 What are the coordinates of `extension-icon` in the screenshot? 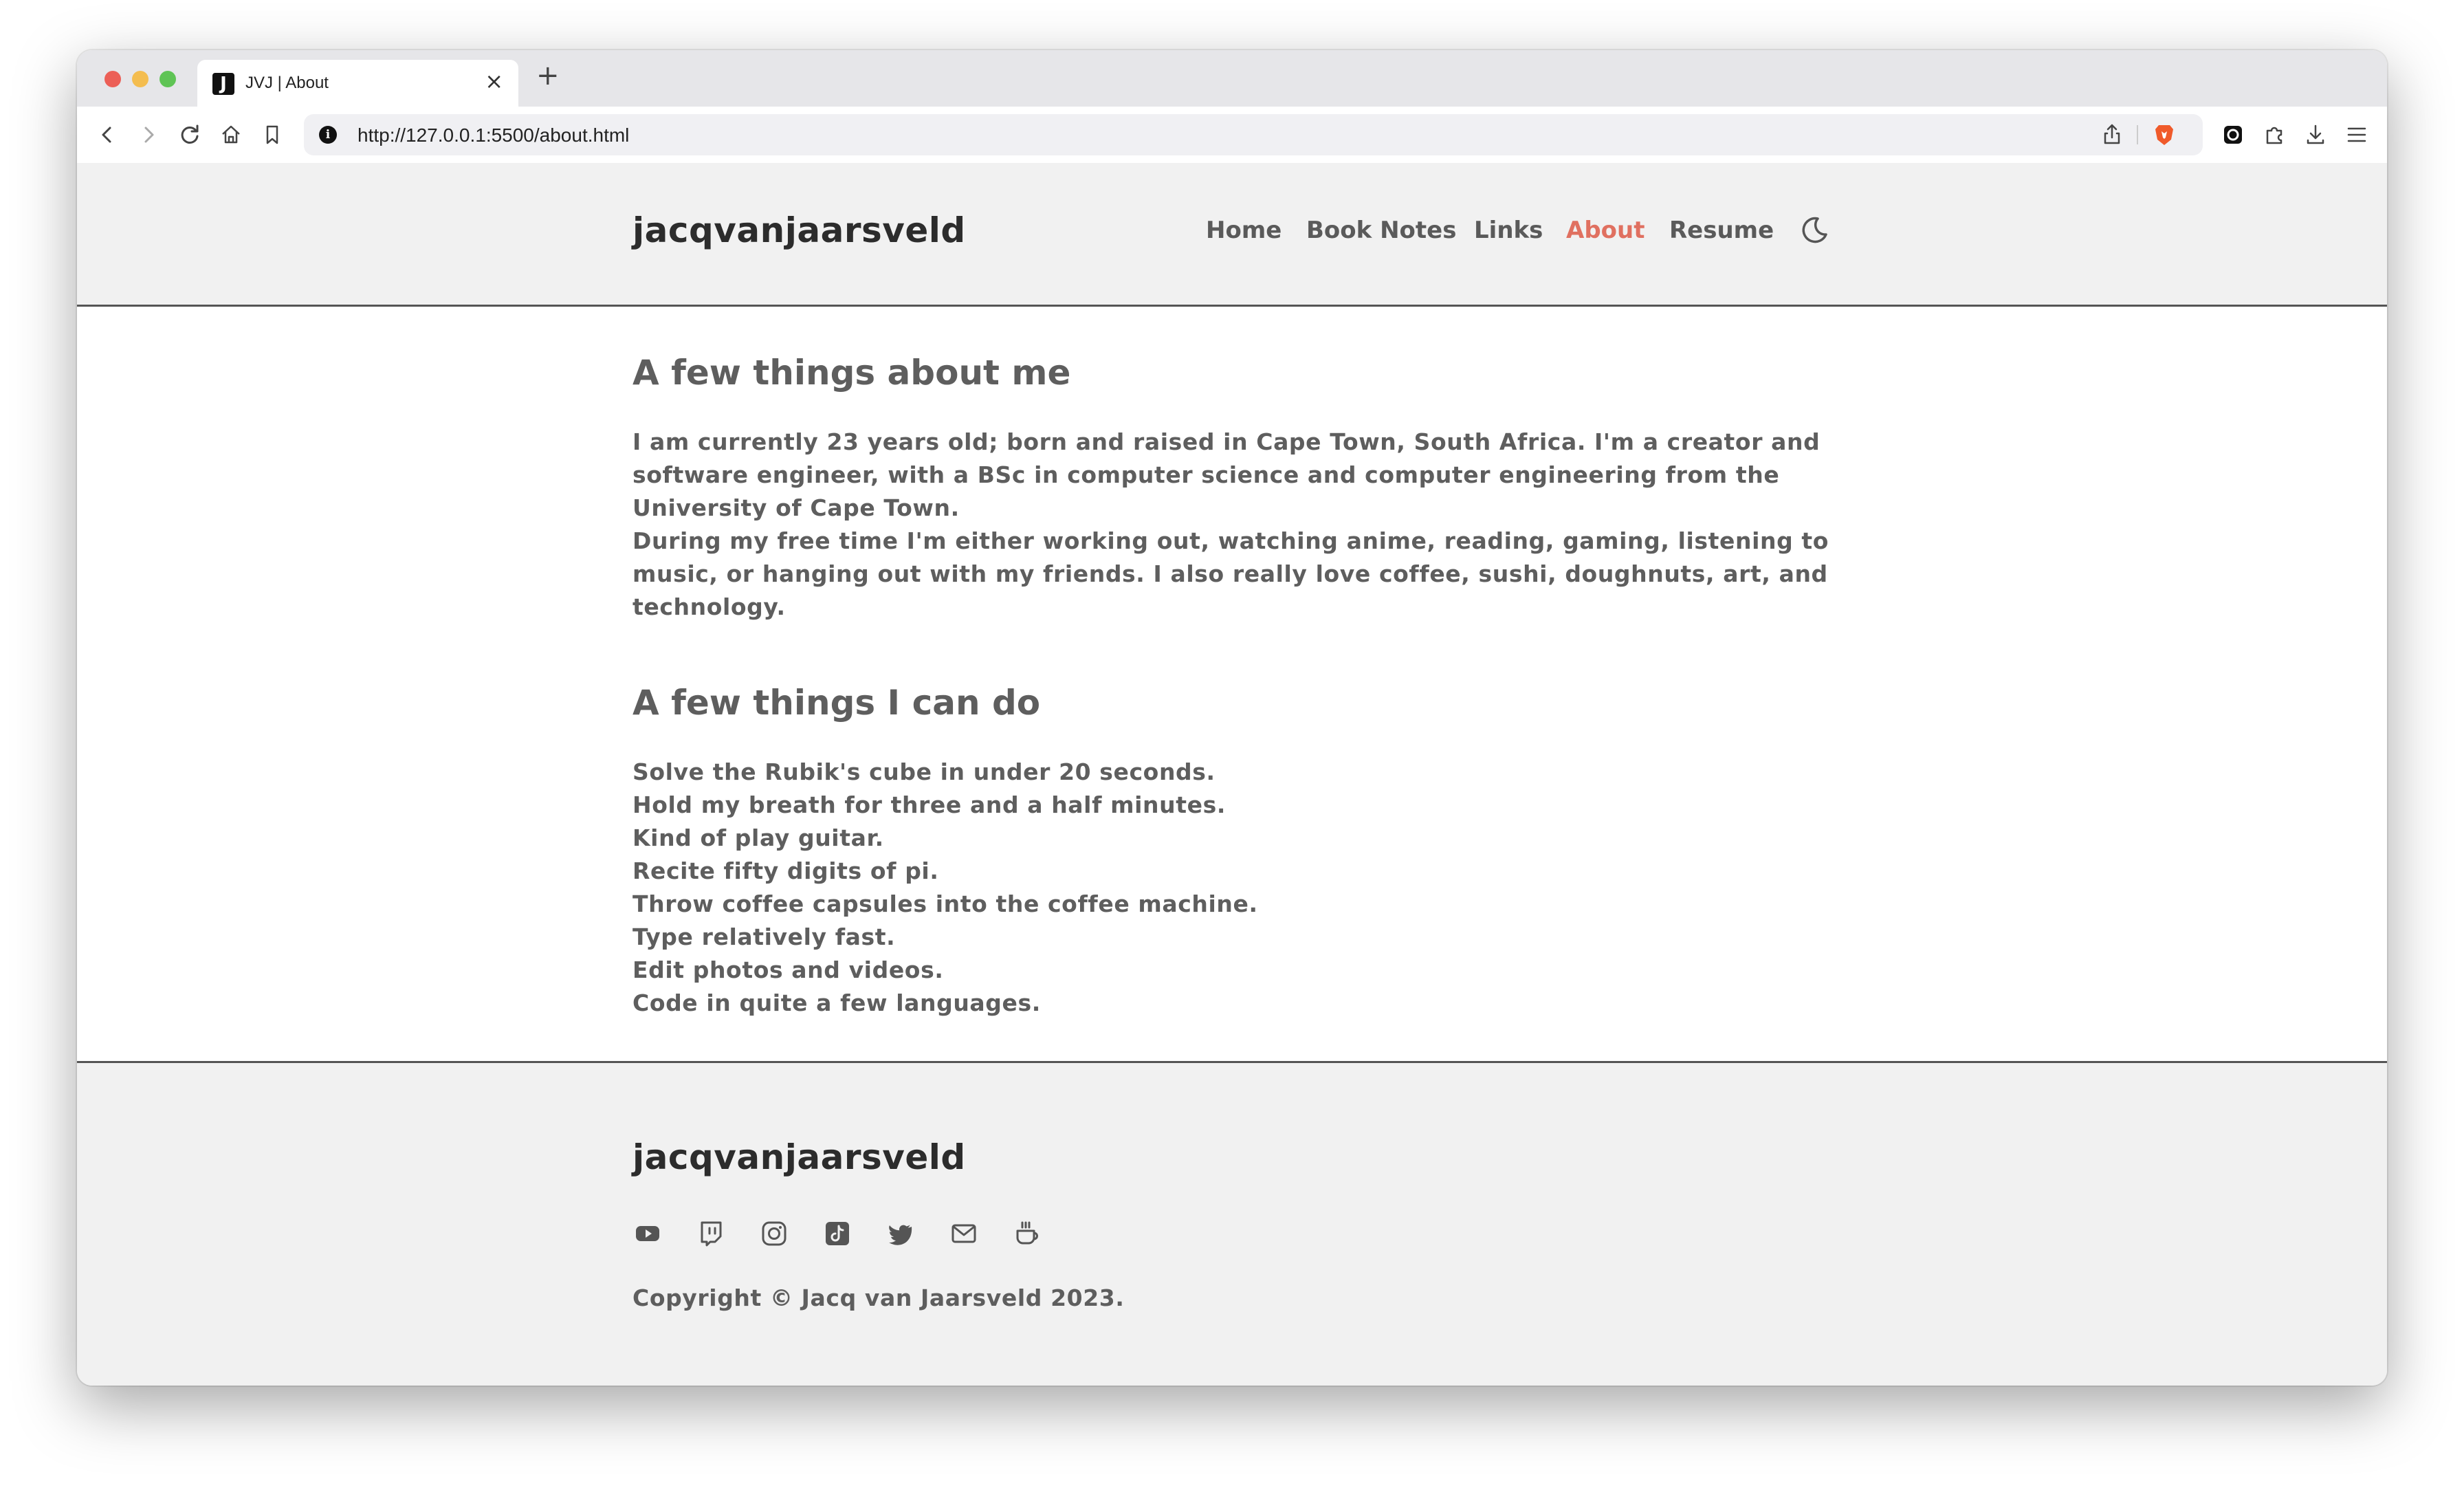 It's located at (2233, 135).